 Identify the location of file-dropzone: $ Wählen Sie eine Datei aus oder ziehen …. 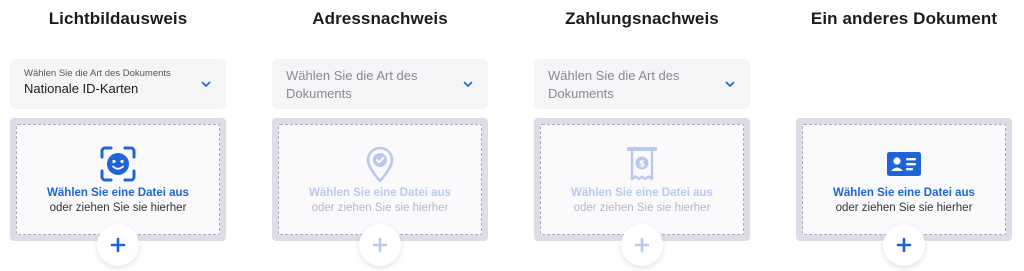
(642, 179).